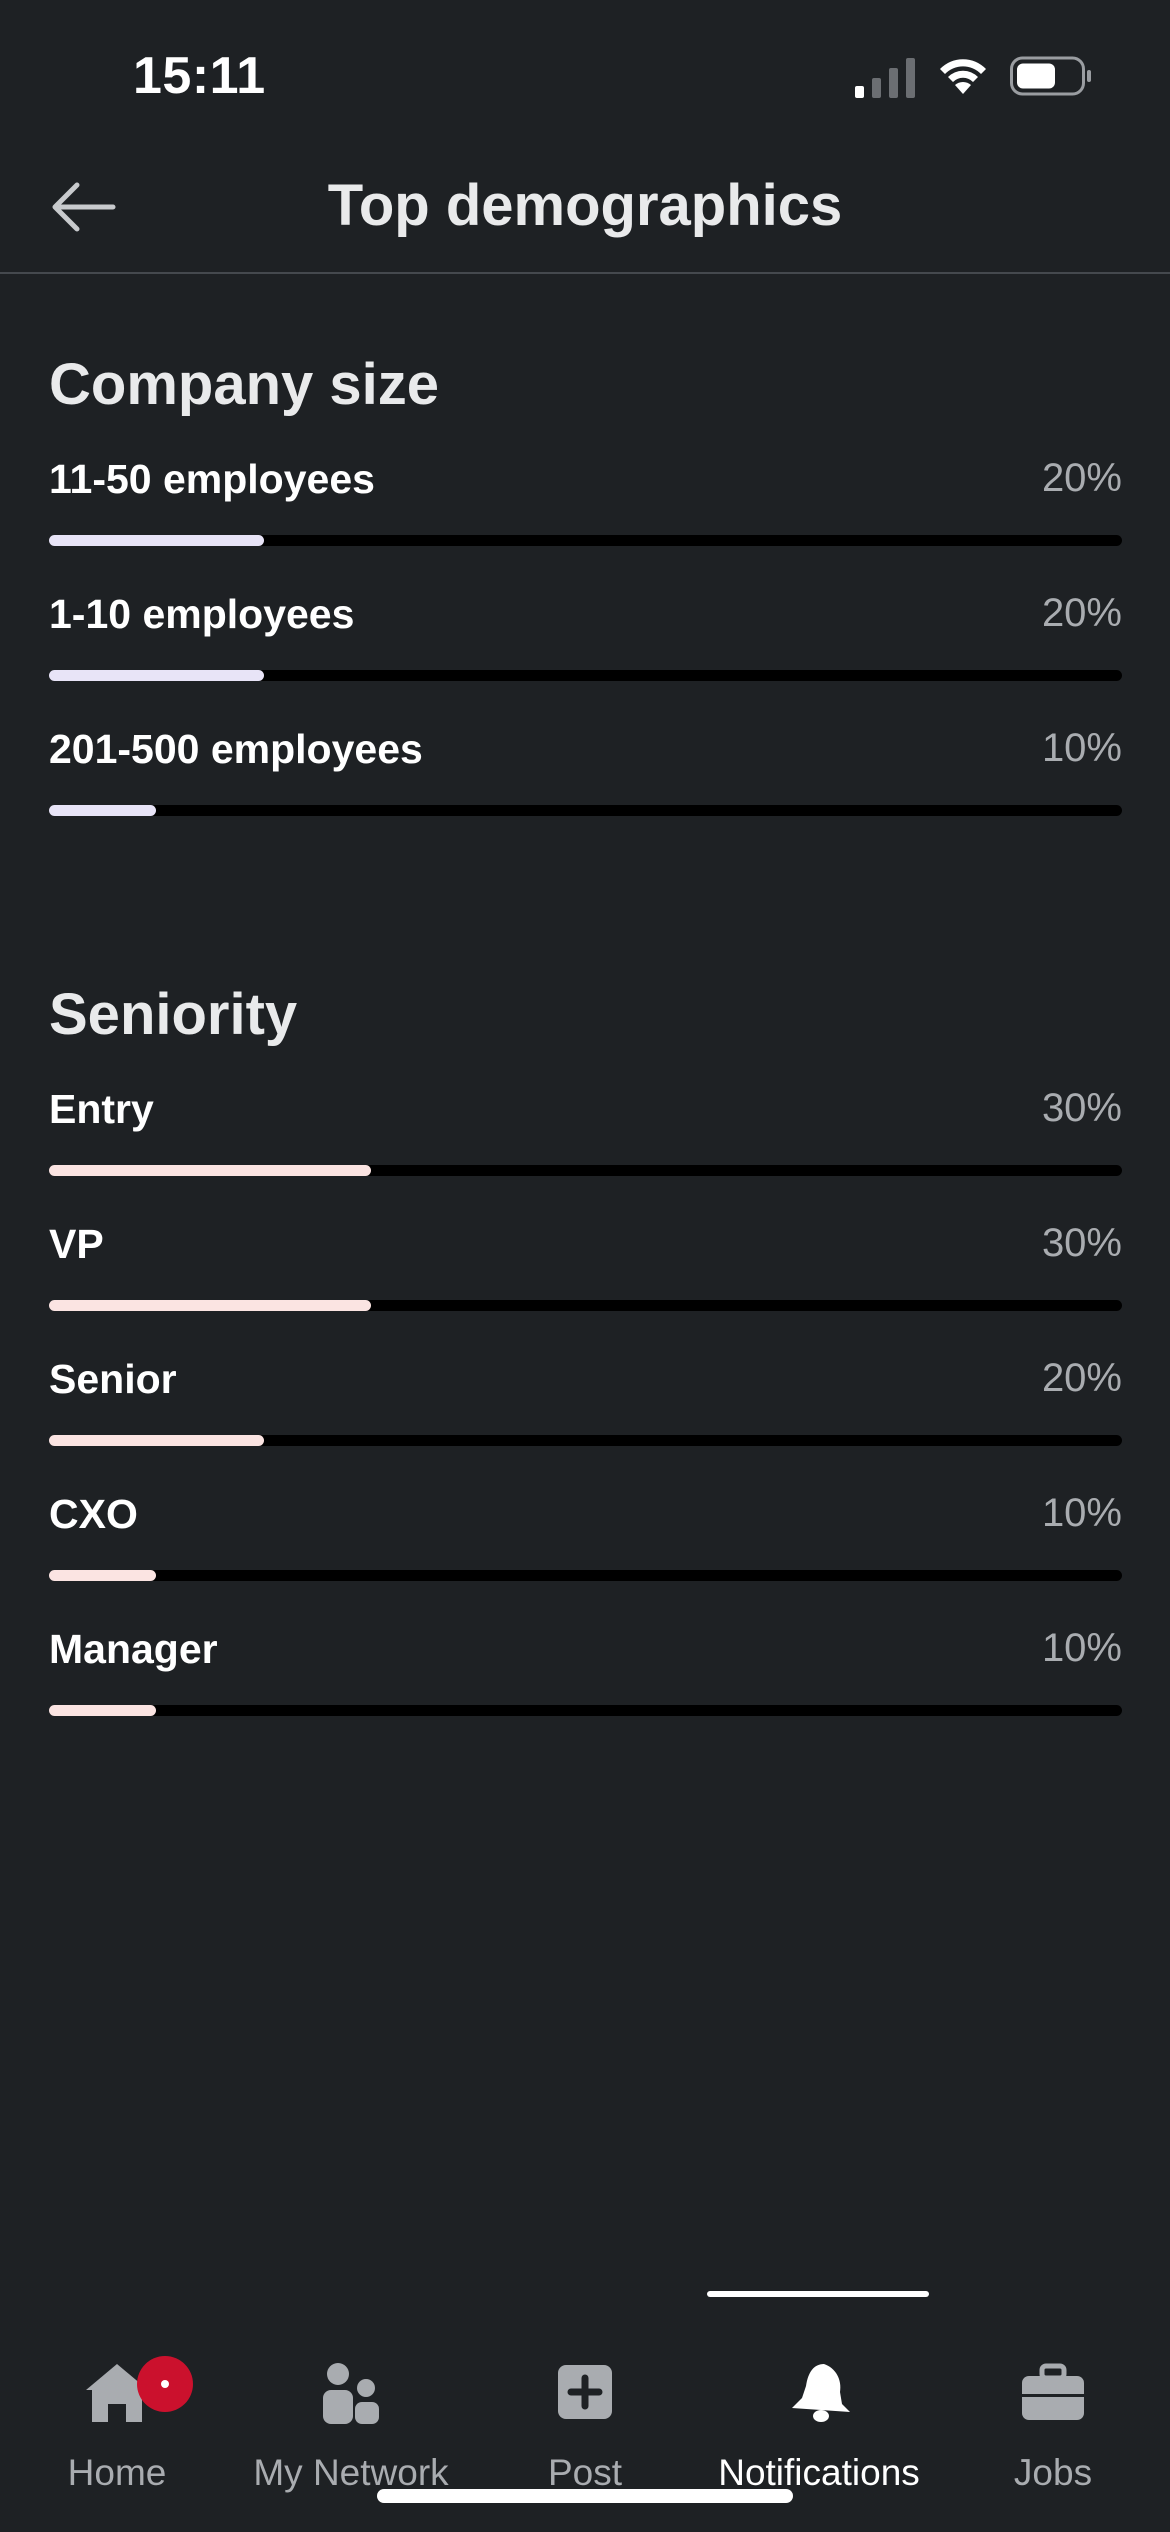 The height and width of the screenshot is (2532, 1170). What do you see at coordinates (133, 1649) in the screenshot?
I see `row-label: Manager` at bounding box center [133, 1649].